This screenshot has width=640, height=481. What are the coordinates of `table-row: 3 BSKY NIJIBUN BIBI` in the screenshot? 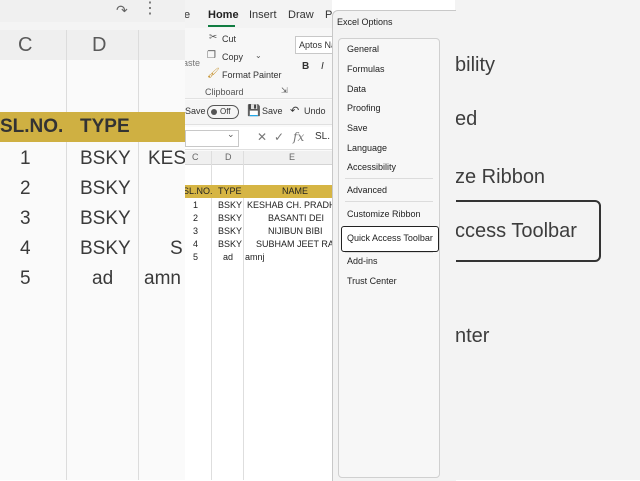 It's located at (258, 231).